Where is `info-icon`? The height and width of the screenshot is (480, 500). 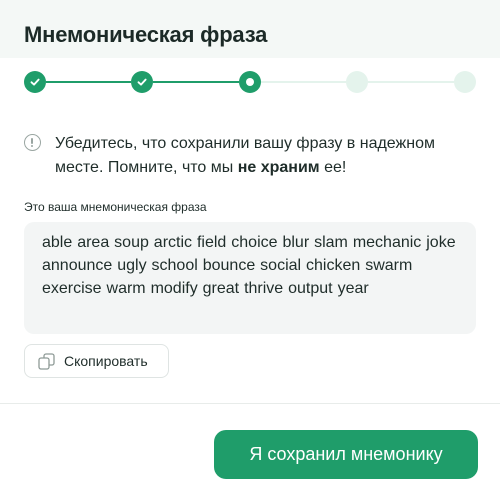 info-icon is located at coordinates (32, 142).